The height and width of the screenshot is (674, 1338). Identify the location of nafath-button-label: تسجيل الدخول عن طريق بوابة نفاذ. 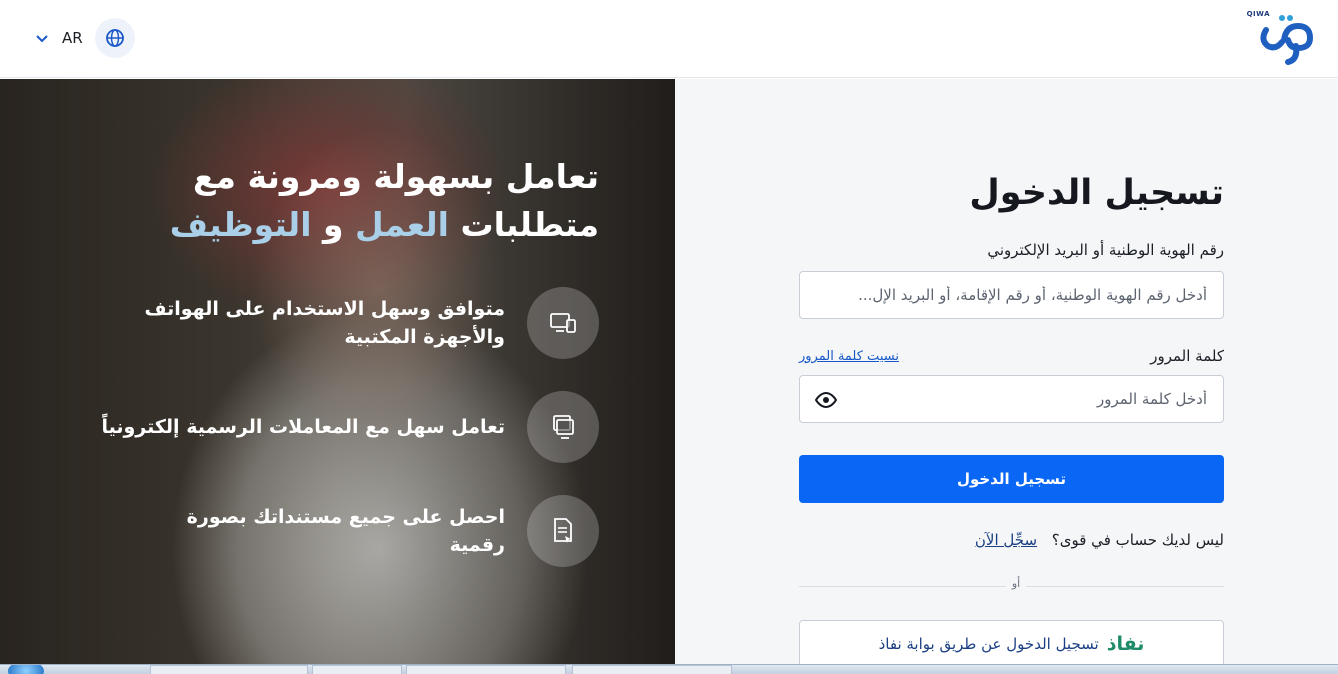
(988, 644).